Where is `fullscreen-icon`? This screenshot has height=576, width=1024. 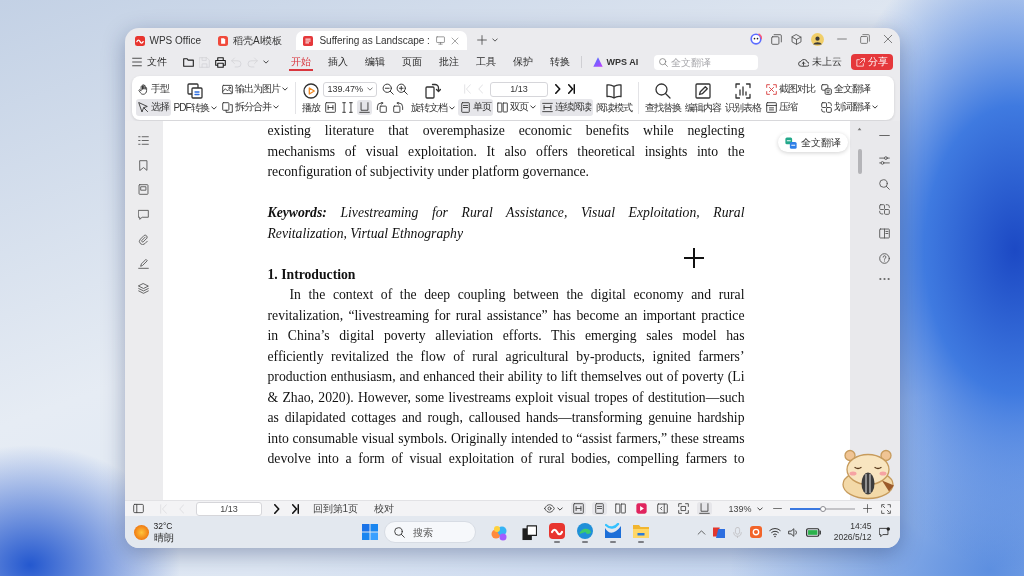
fullscreen-icon is located at coordinates (885, 508).